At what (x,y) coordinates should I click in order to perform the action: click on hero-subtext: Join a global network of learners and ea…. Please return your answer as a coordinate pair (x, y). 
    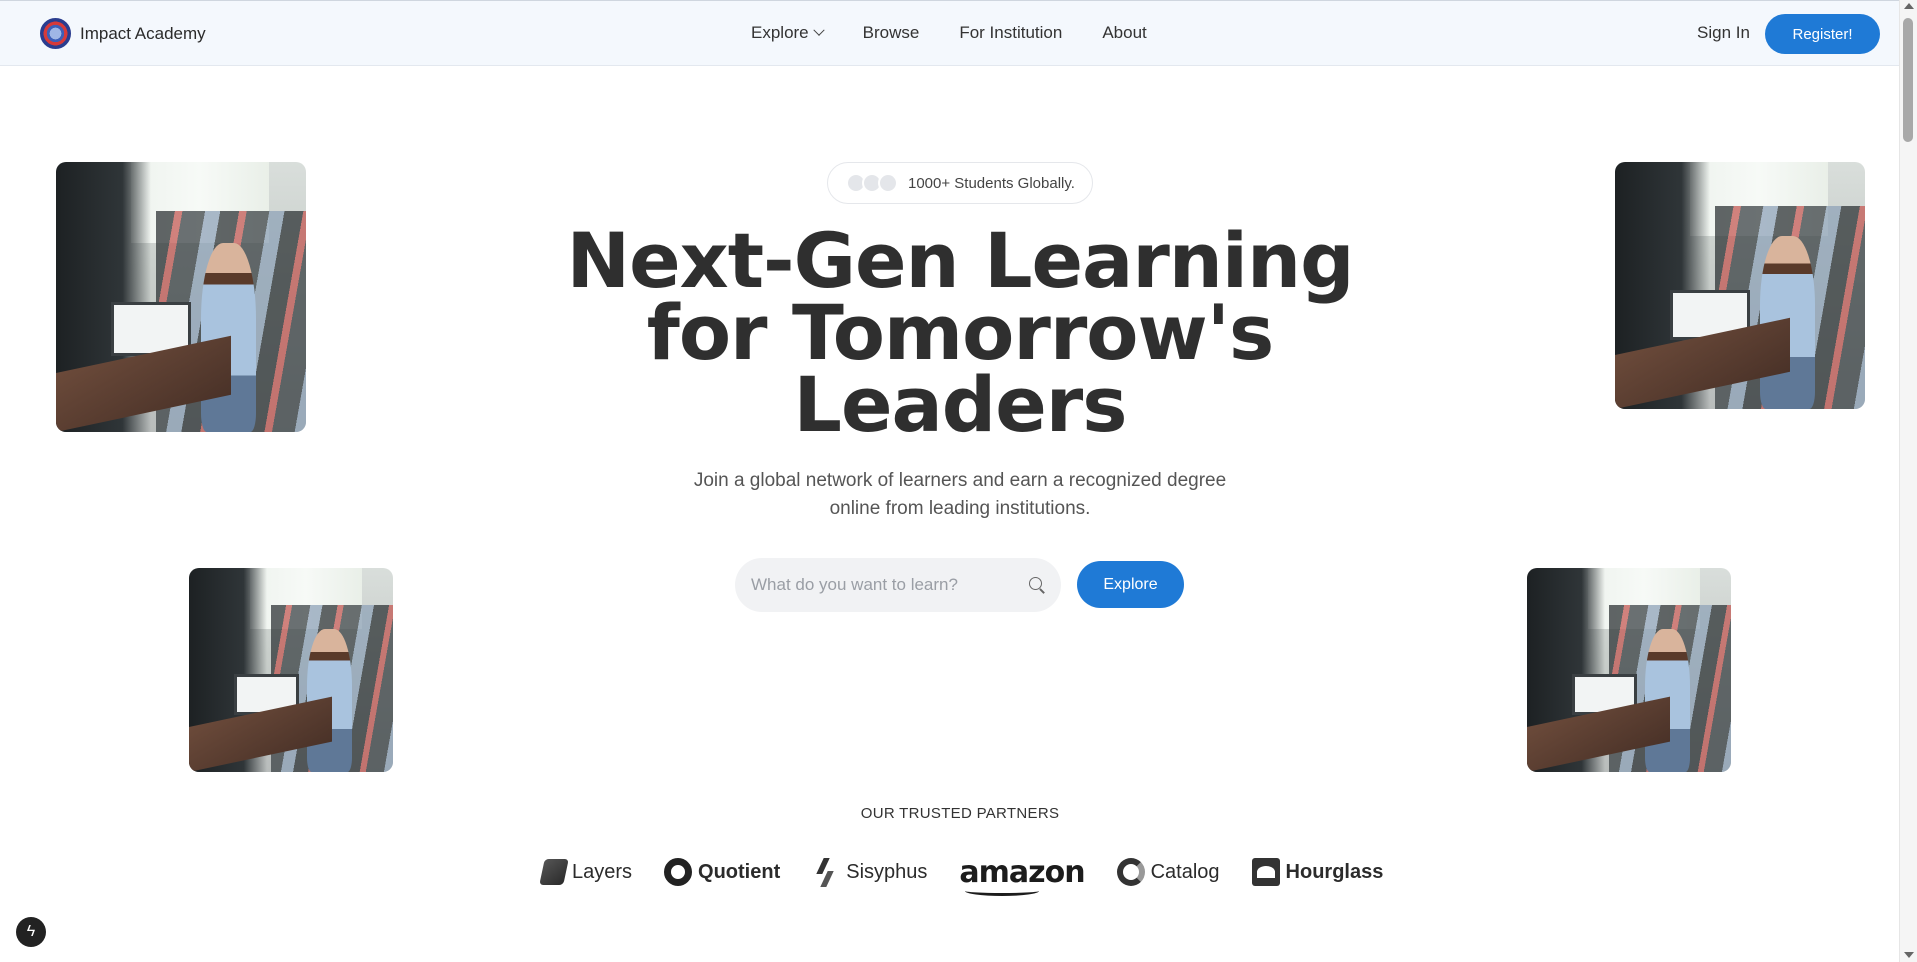
    Looking at the image, I should click on (960, 495).